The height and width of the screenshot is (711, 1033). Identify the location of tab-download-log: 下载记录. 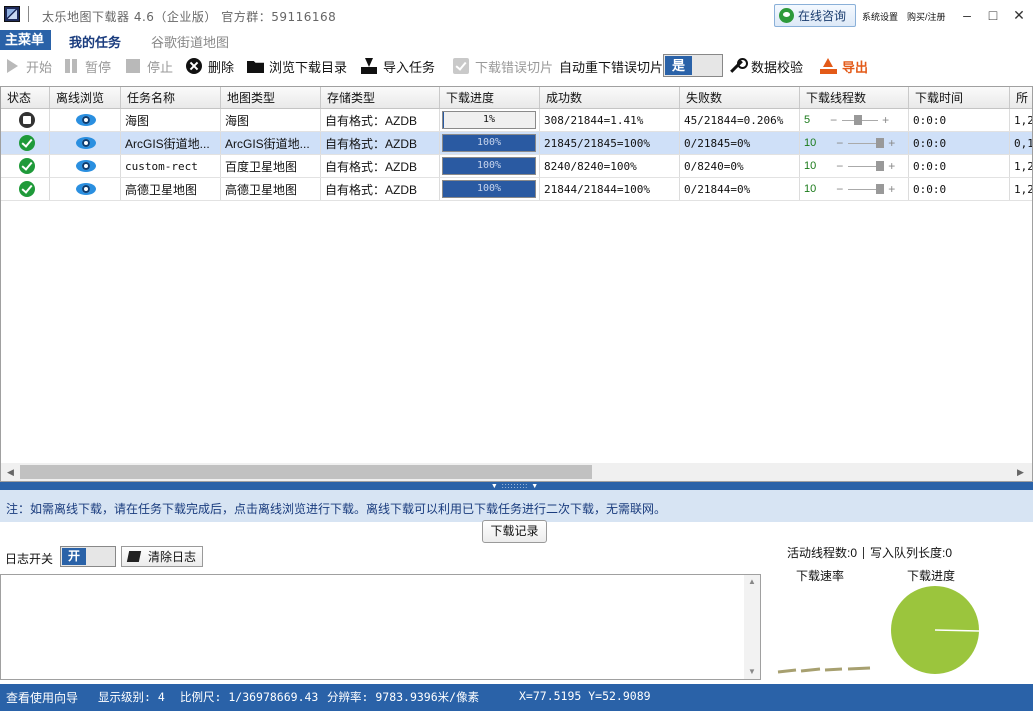
(514, 531).